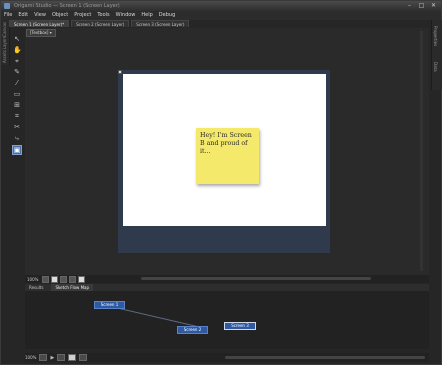 The height and width of the screenshot is (365, 442). I want to click on app-icon, so click(7, 6).